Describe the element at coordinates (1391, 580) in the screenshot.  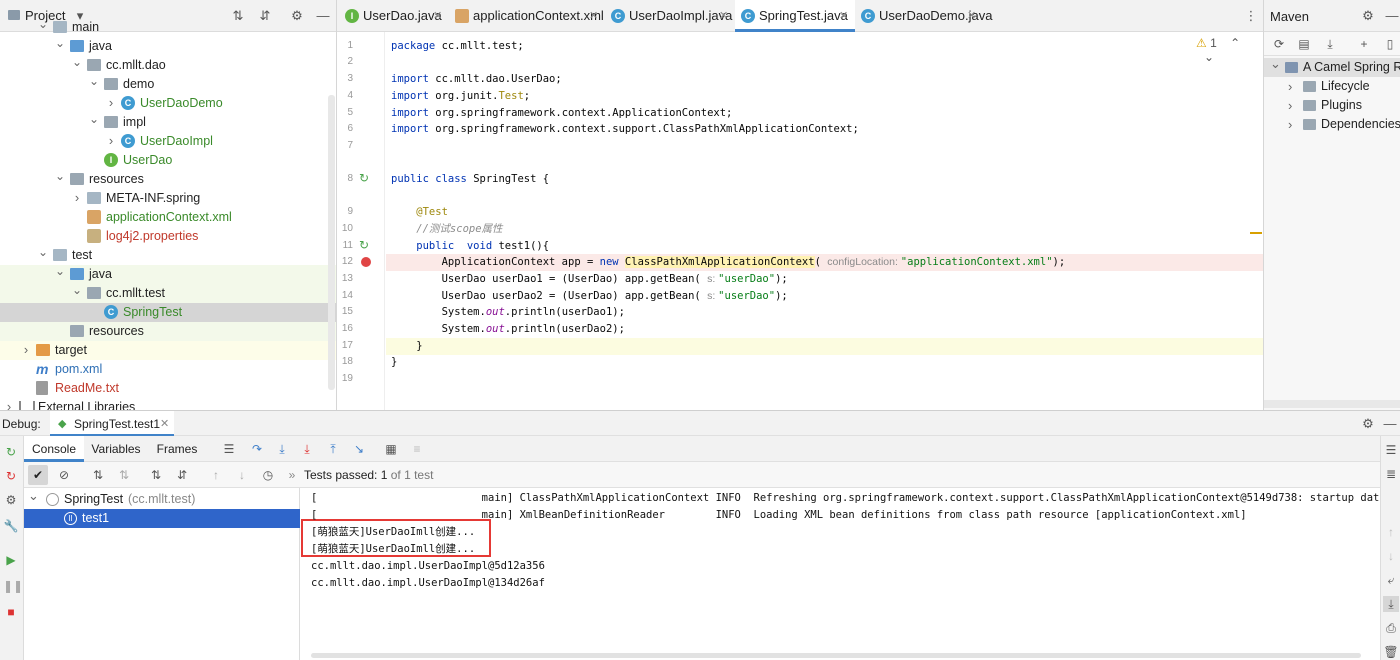
I see `soft-wrap-icon: ⤶` at that location.